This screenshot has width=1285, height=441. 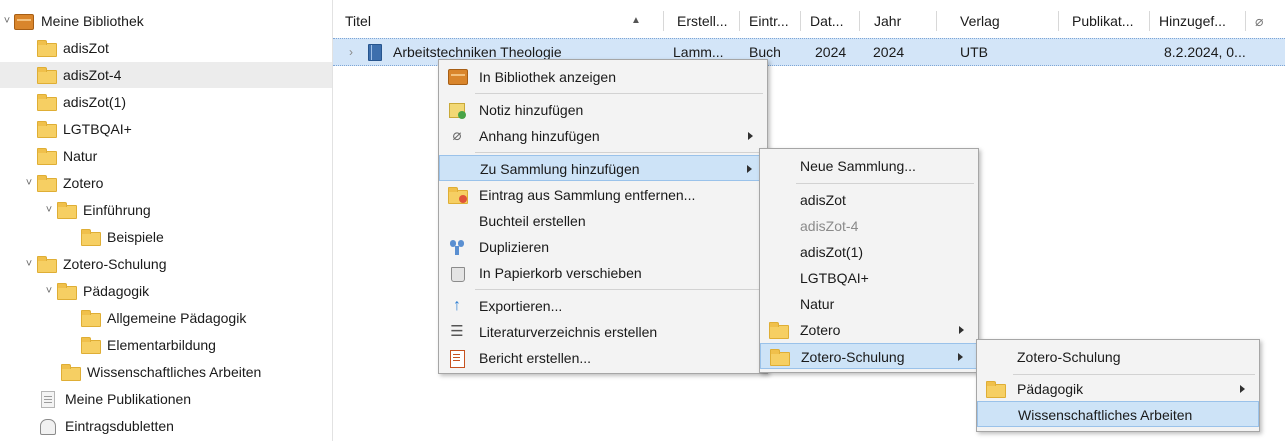 What do you see at coordinates (636, 20) in the screenshot?
I see `sort-ascending-icon: ▲` at bounding box center [636, 20].